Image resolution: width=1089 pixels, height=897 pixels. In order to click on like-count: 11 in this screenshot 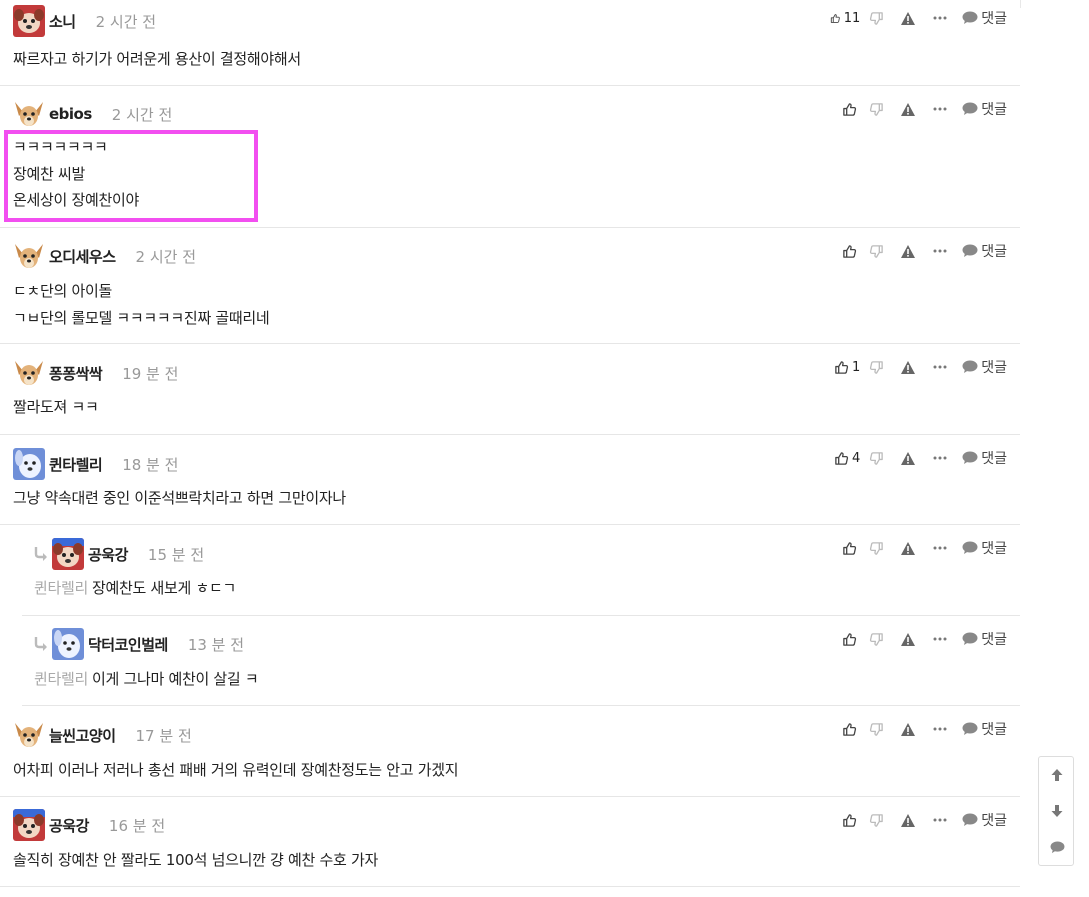, I will do `click(852, 18)`.